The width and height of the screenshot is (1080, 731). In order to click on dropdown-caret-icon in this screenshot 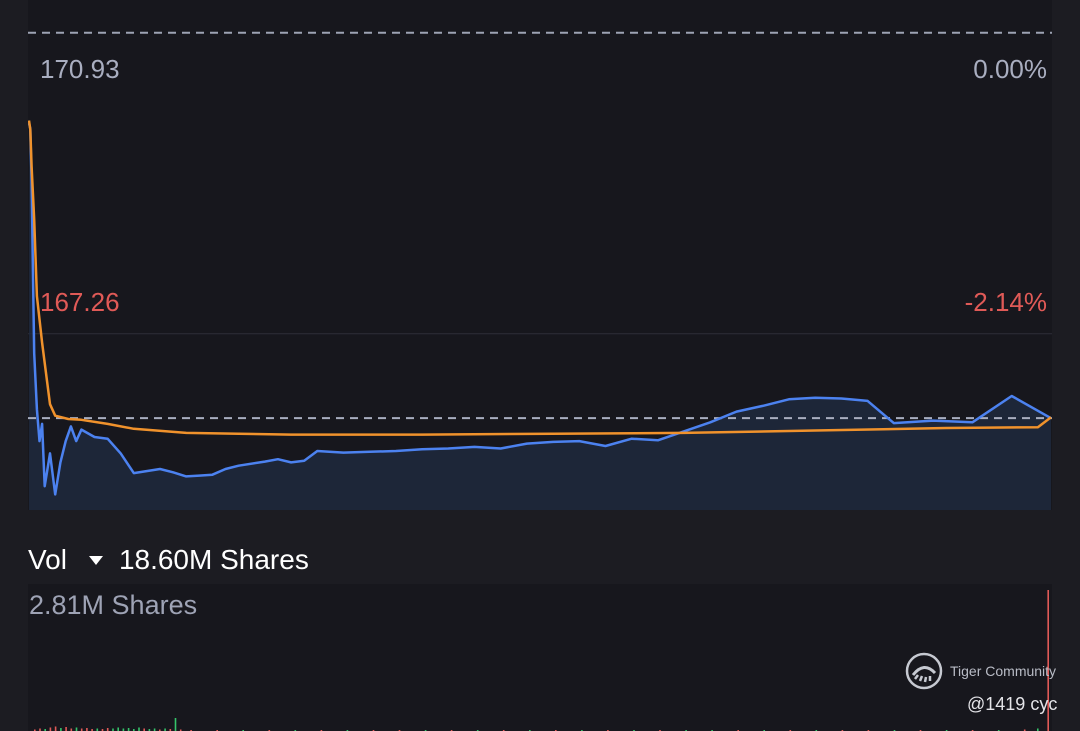, I will do `click(95, 560)`.